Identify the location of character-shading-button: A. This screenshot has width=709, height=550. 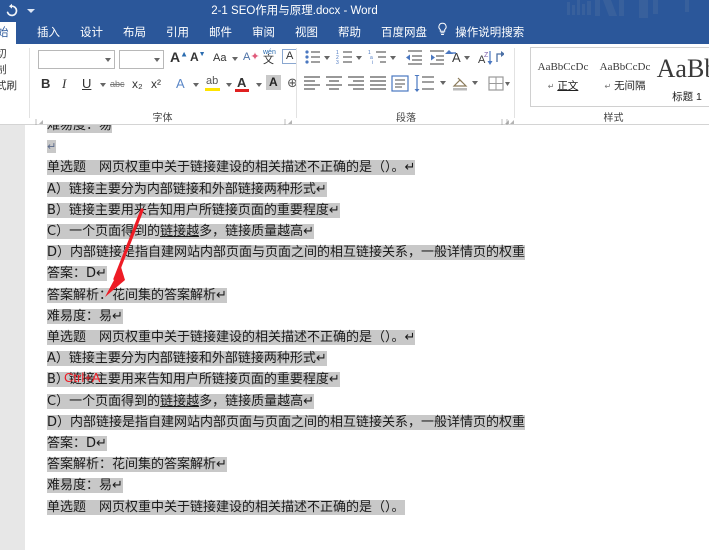
(273, 82).